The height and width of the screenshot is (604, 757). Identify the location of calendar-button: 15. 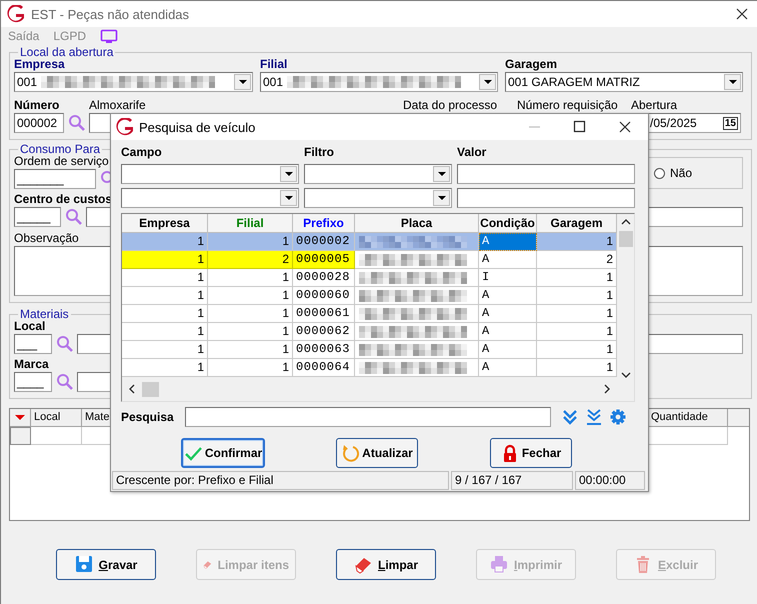
(730, 123).